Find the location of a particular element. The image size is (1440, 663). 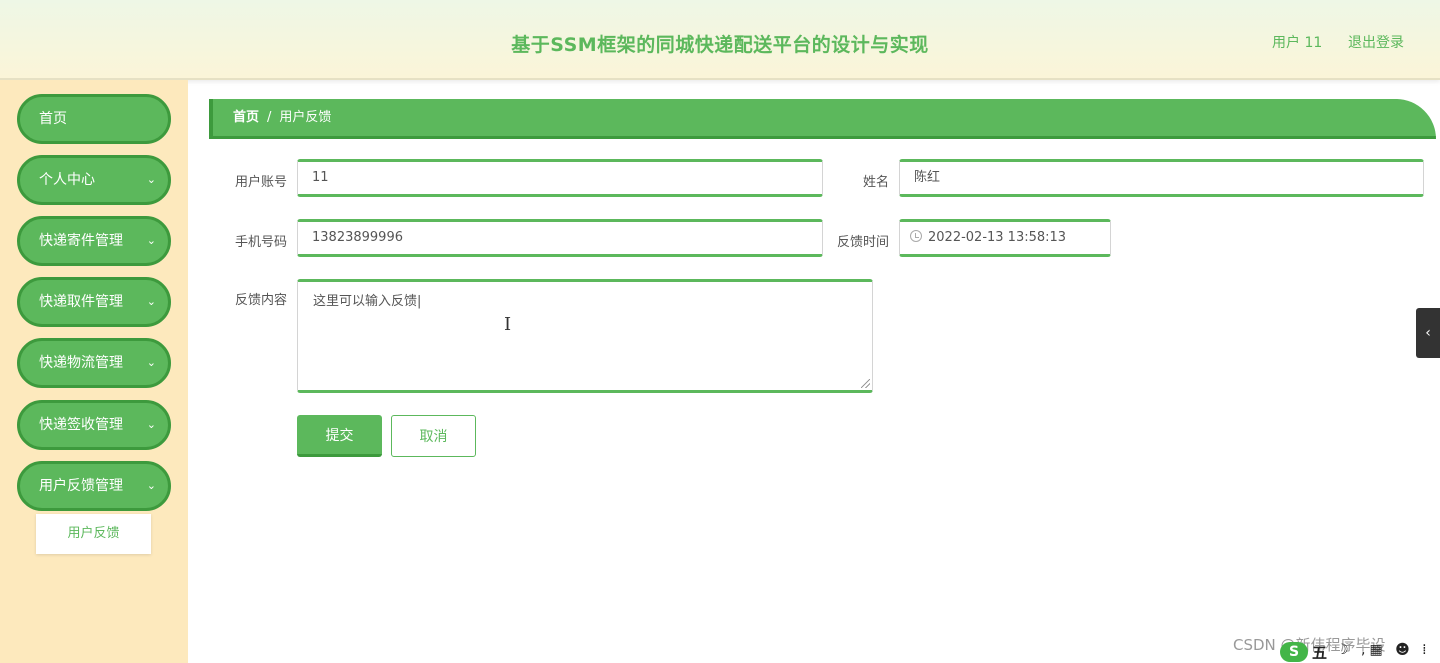

phone-label: 手机号码 is located at coordinates (260, 242).